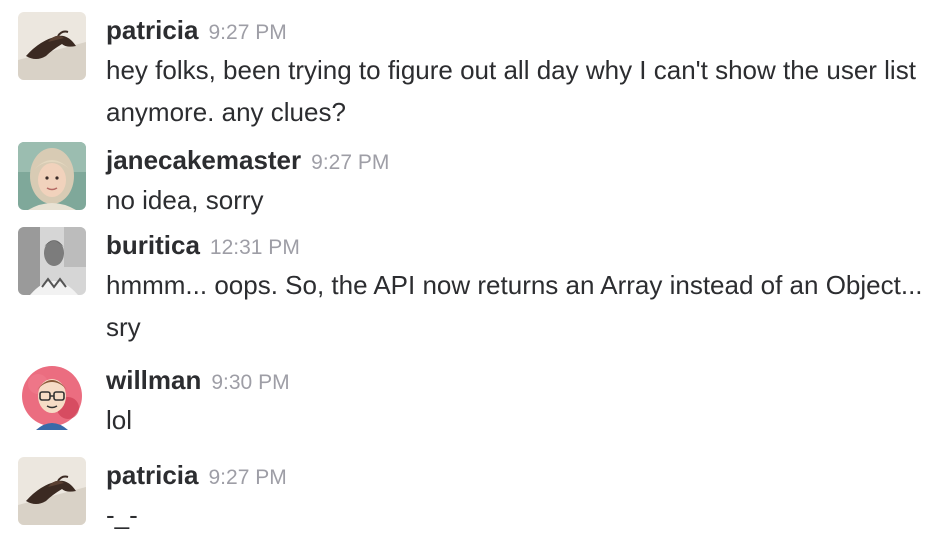 This screenshot has width=952, height=540. Describe the element at coordinates (122, 515) in the screenshot. I see `message-text: -_-` at that location.